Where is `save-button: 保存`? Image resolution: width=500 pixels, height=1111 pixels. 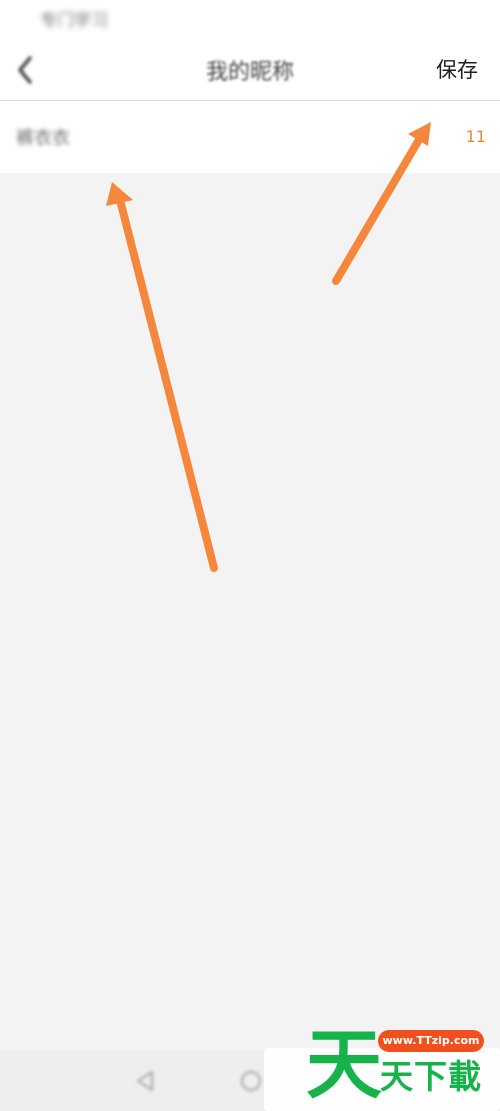 save-button: 保存 is located at coordinates (457, 69).